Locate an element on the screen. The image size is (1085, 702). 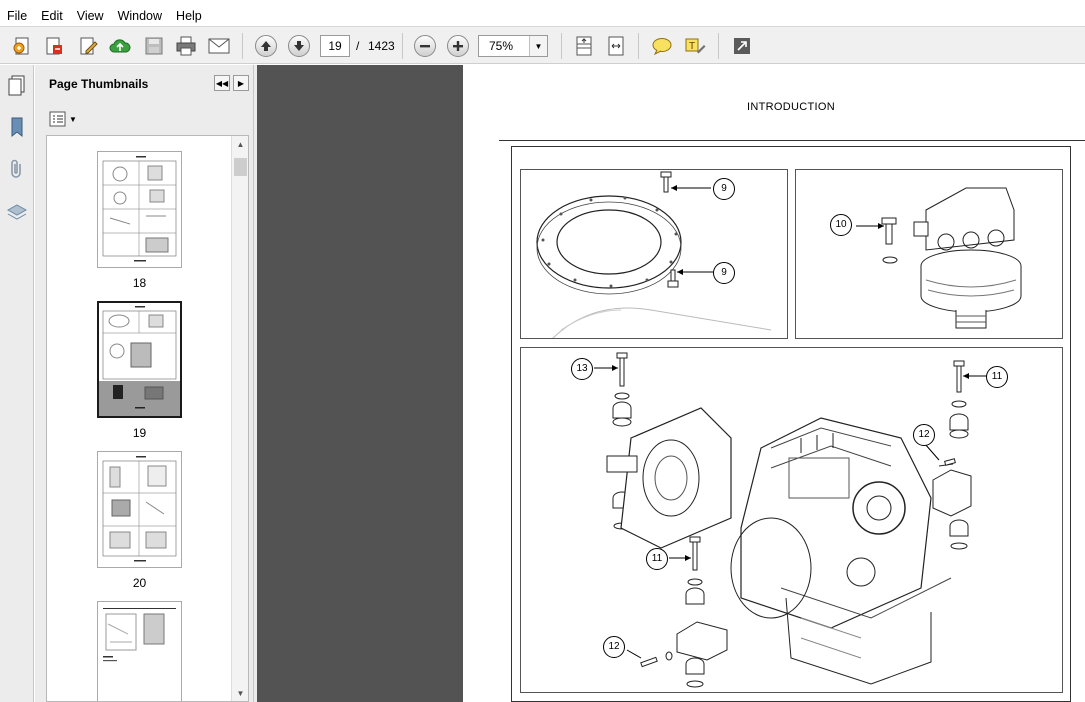
bookmark-icon is located at coordinates (17, 127).